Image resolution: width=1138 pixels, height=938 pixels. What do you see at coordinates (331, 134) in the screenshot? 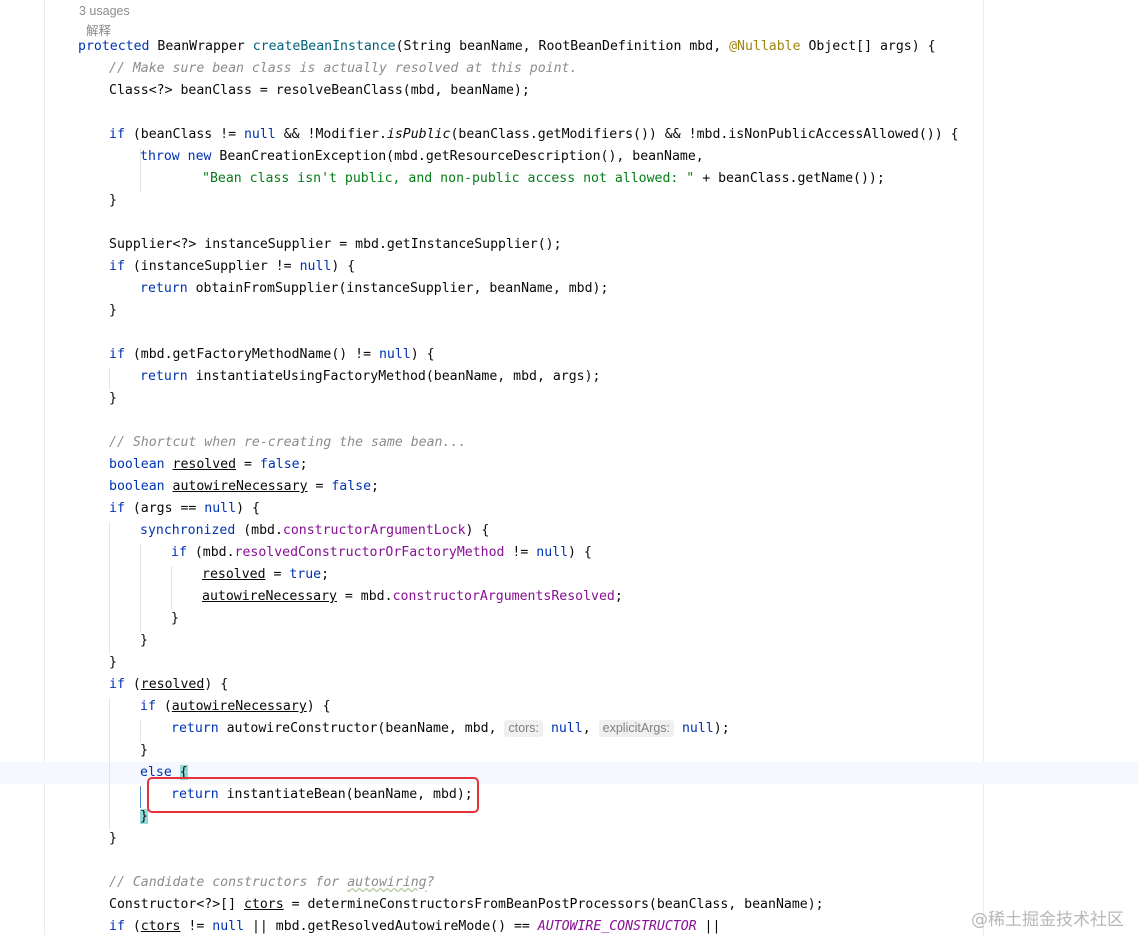
I see `code-text: && !Modifier.` at bounding box center [331, 134].